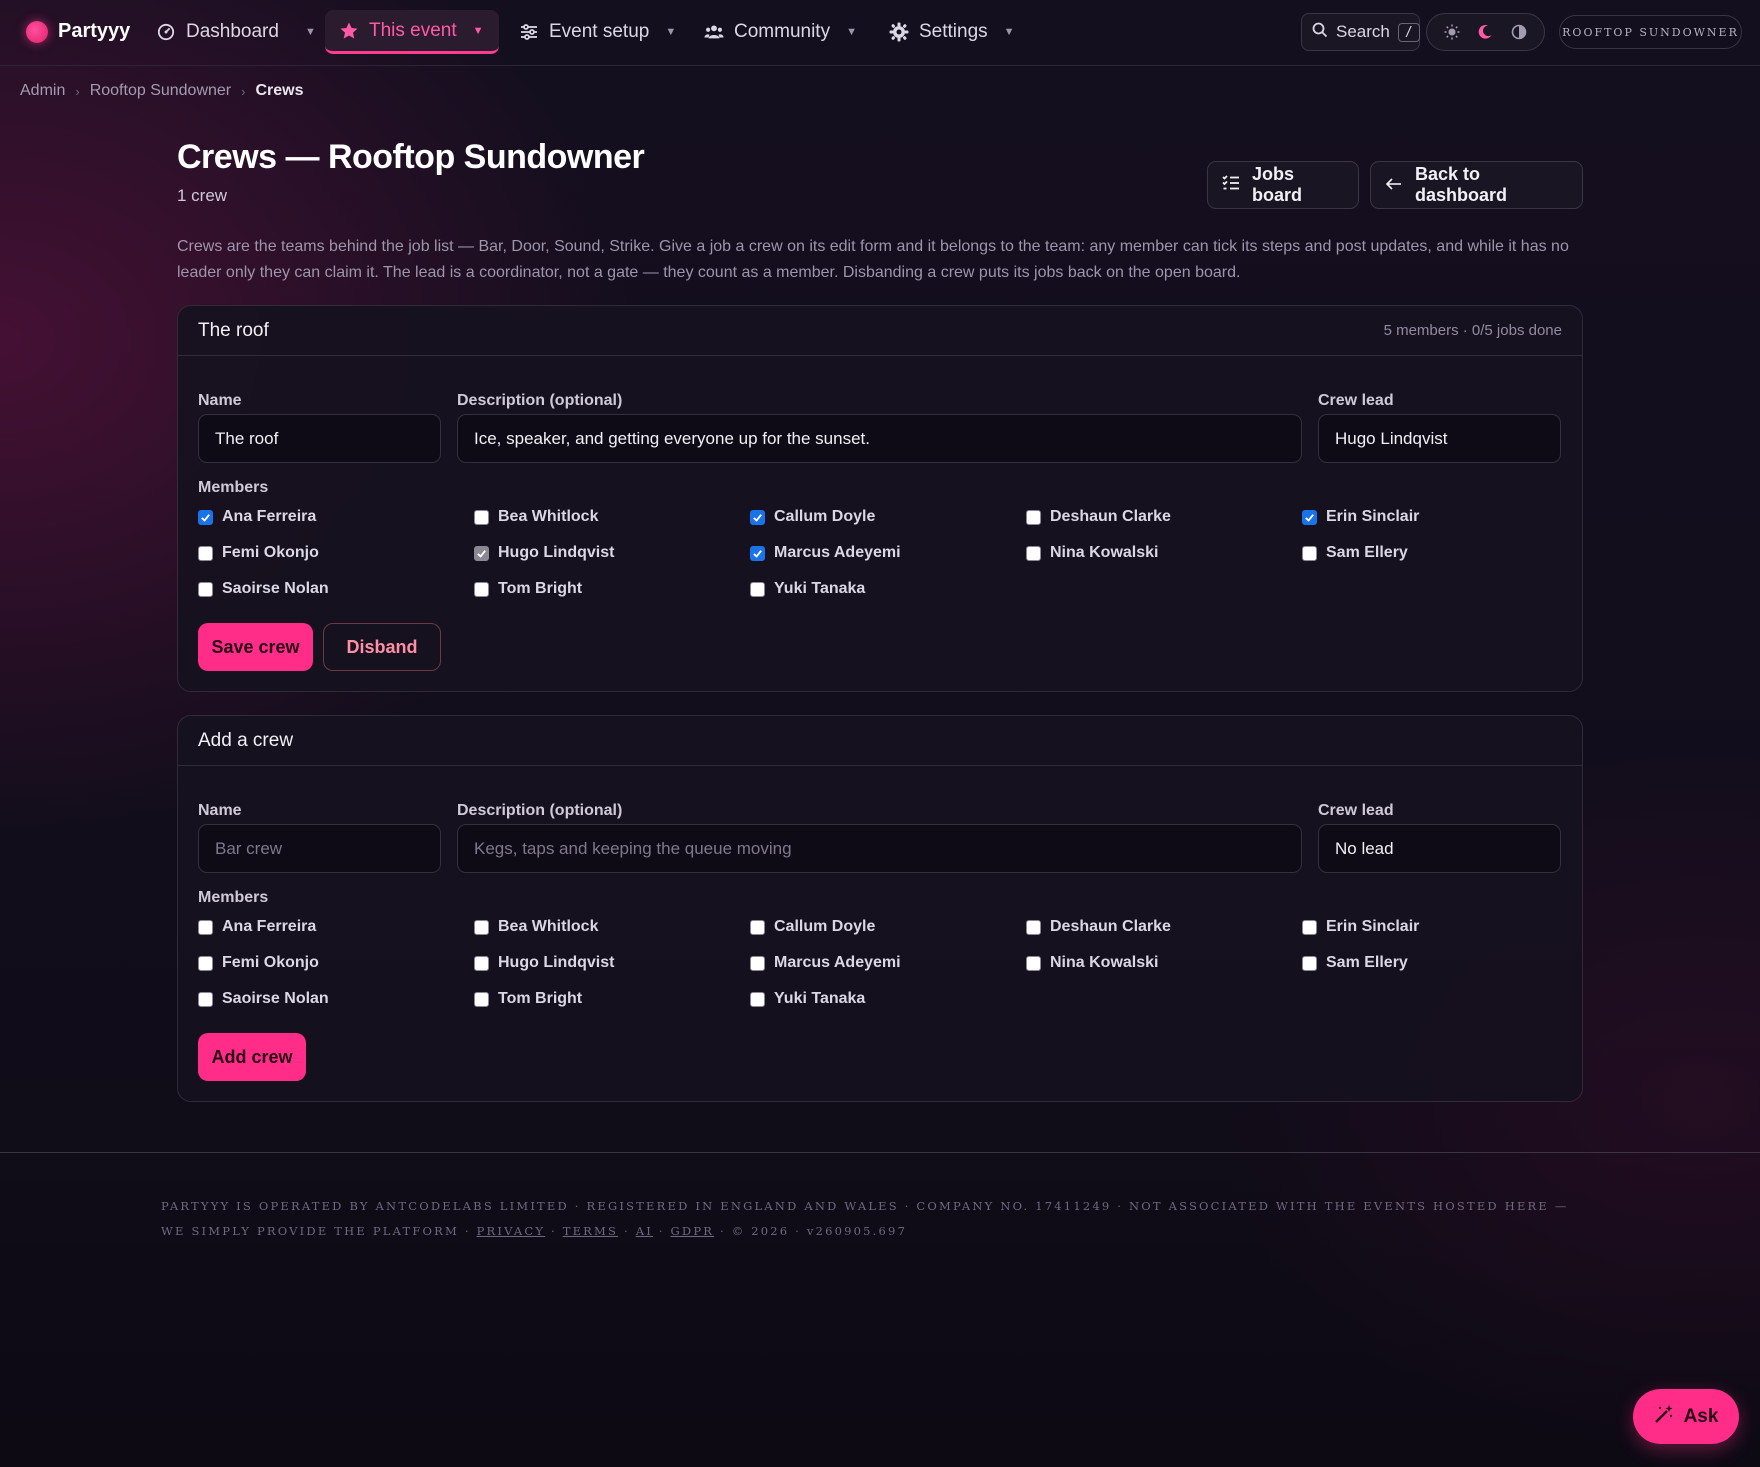  Describe the element at coordinates (1360, 32) in the screenshot. I see `search-button: Search /` at that location.